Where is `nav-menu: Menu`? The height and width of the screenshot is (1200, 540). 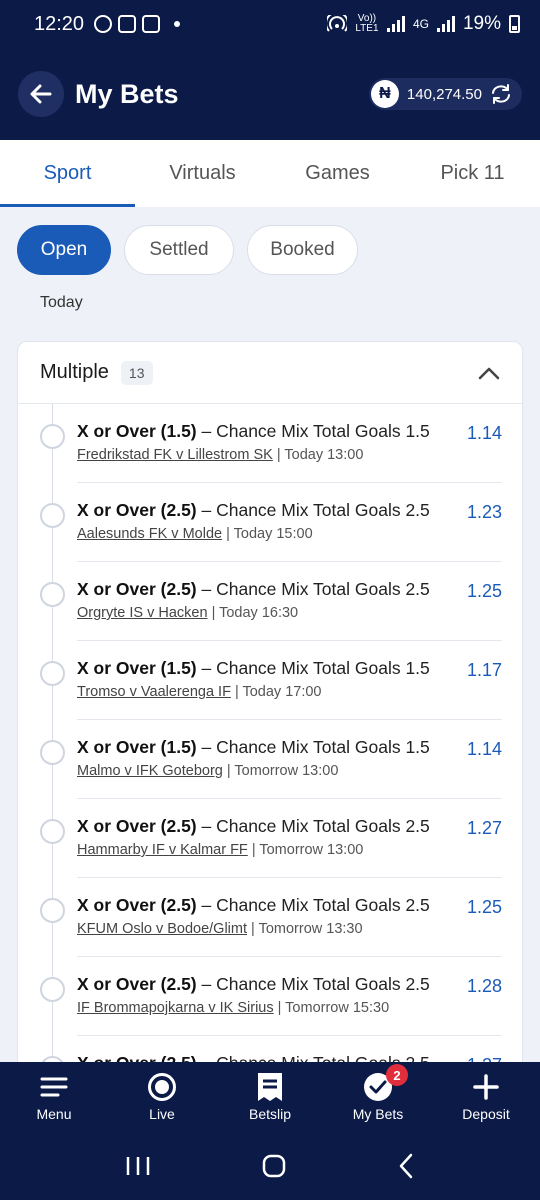
nav-menu: Menu is located at coordinates (54, 1097).